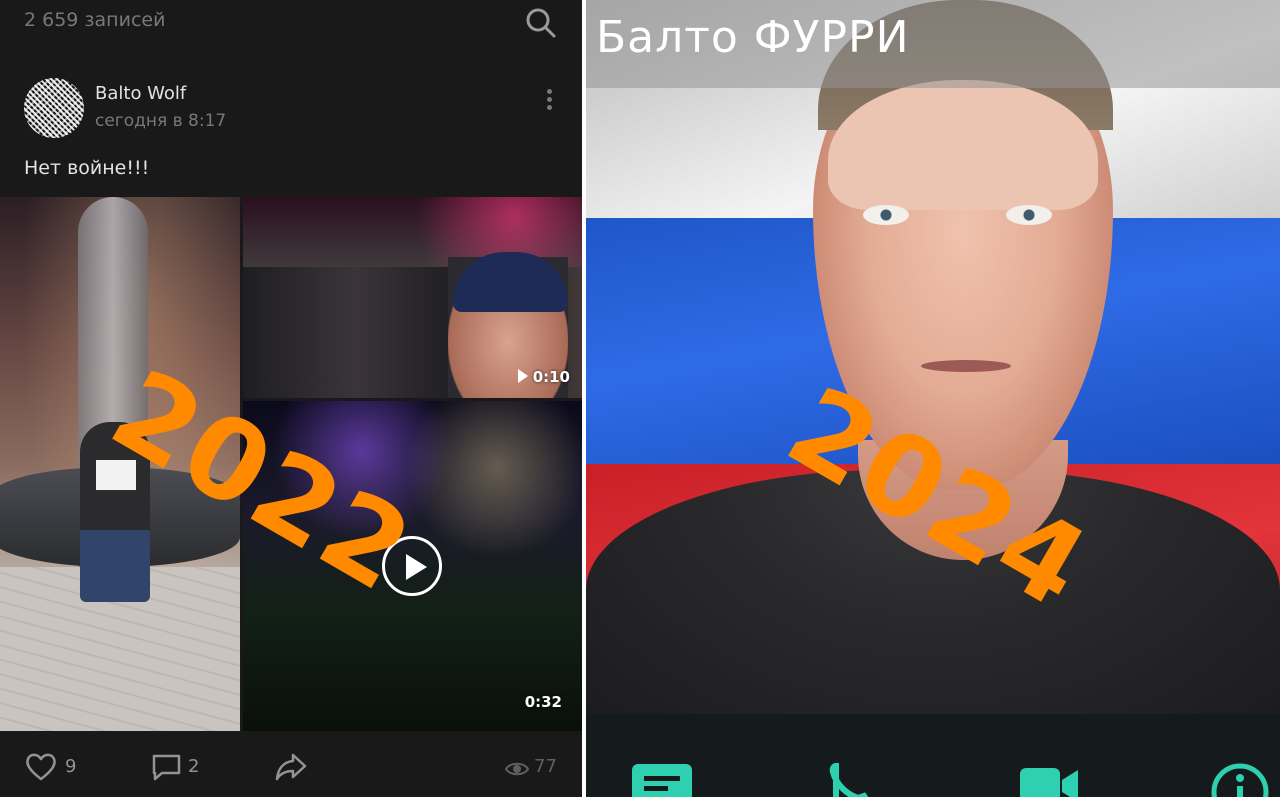  I want to click on duration-label: 0:10, so click(551, 377).